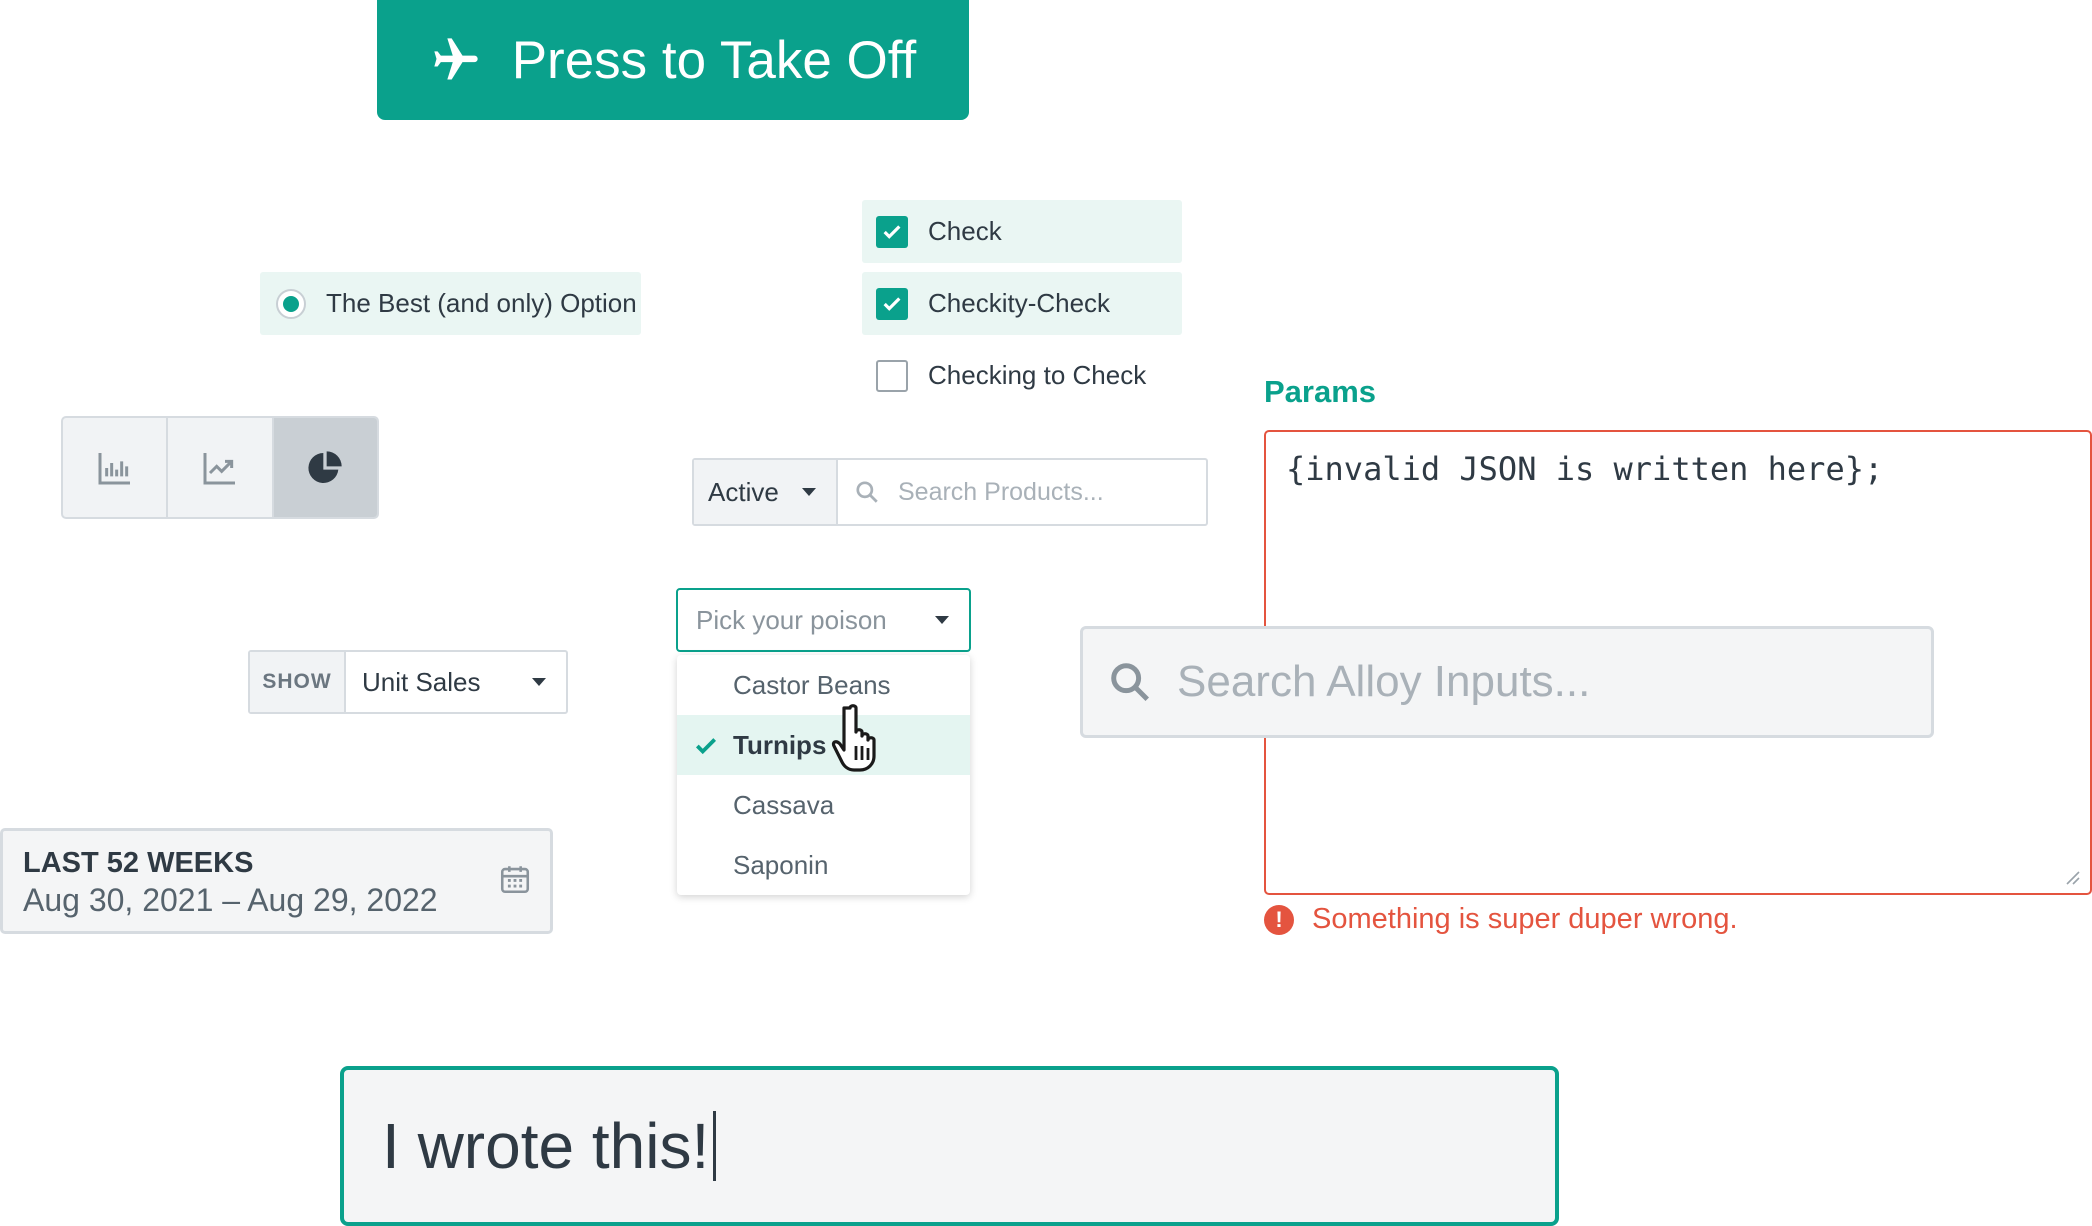 This screenshot has height=1226, width=2092. Describe the element at coordinates (421, 681) in the screenshot. I see `show-value: Unit Sales` at that location.